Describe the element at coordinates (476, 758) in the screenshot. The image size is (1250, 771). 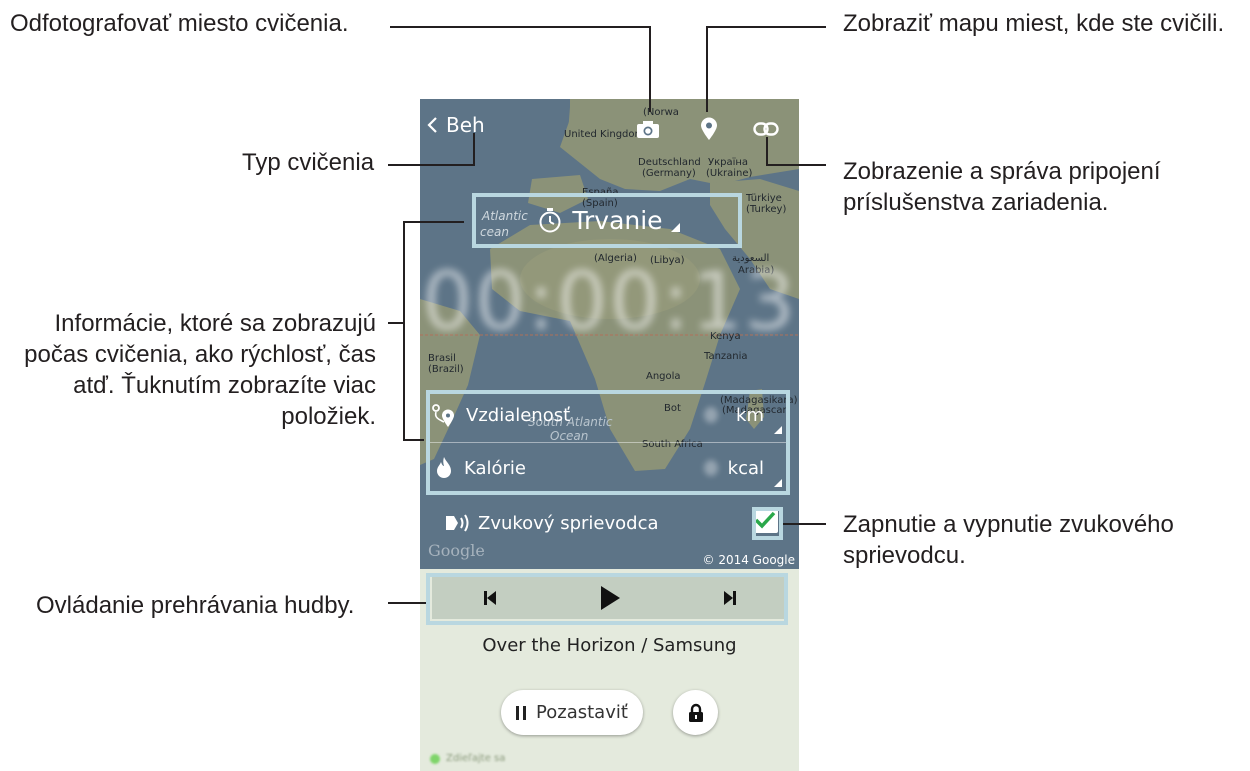
I see `status-label: Zdieľajte sa` at that location.